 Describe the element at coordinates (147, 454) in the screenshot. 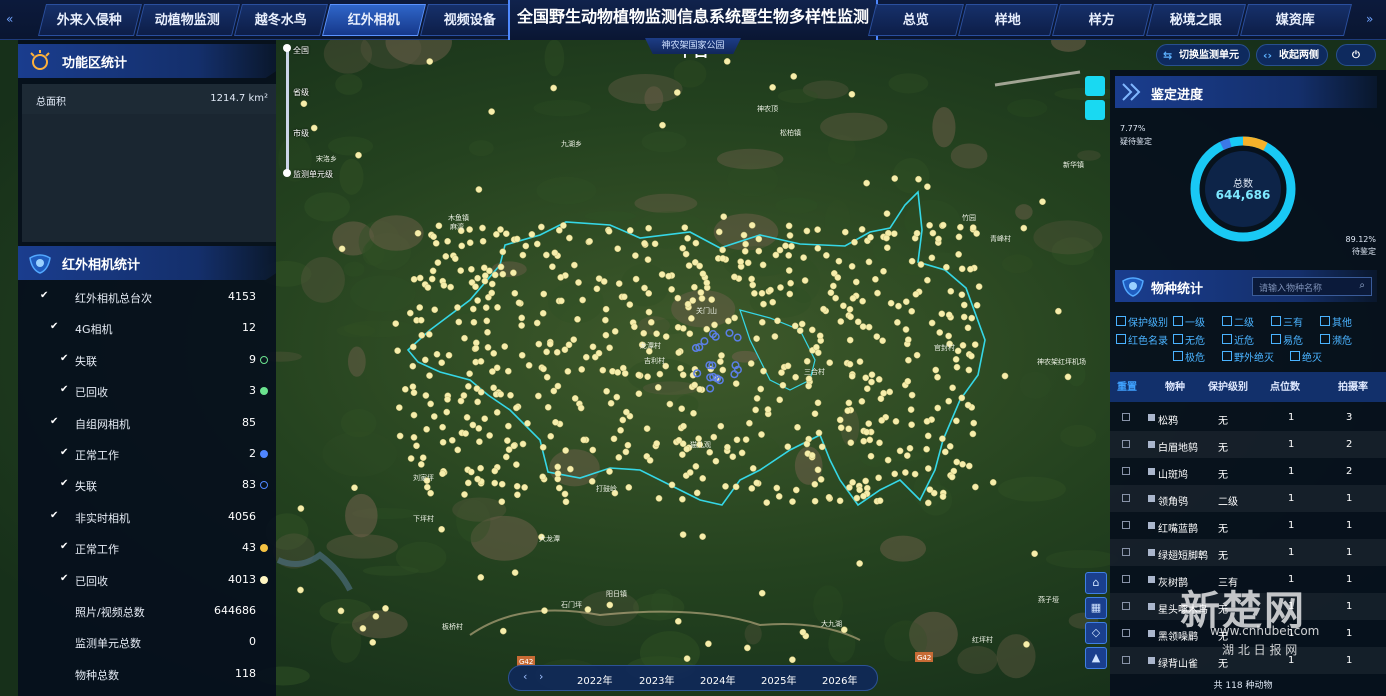

I see `camera-stat-row: ✔ 正常工作 2` at that location.